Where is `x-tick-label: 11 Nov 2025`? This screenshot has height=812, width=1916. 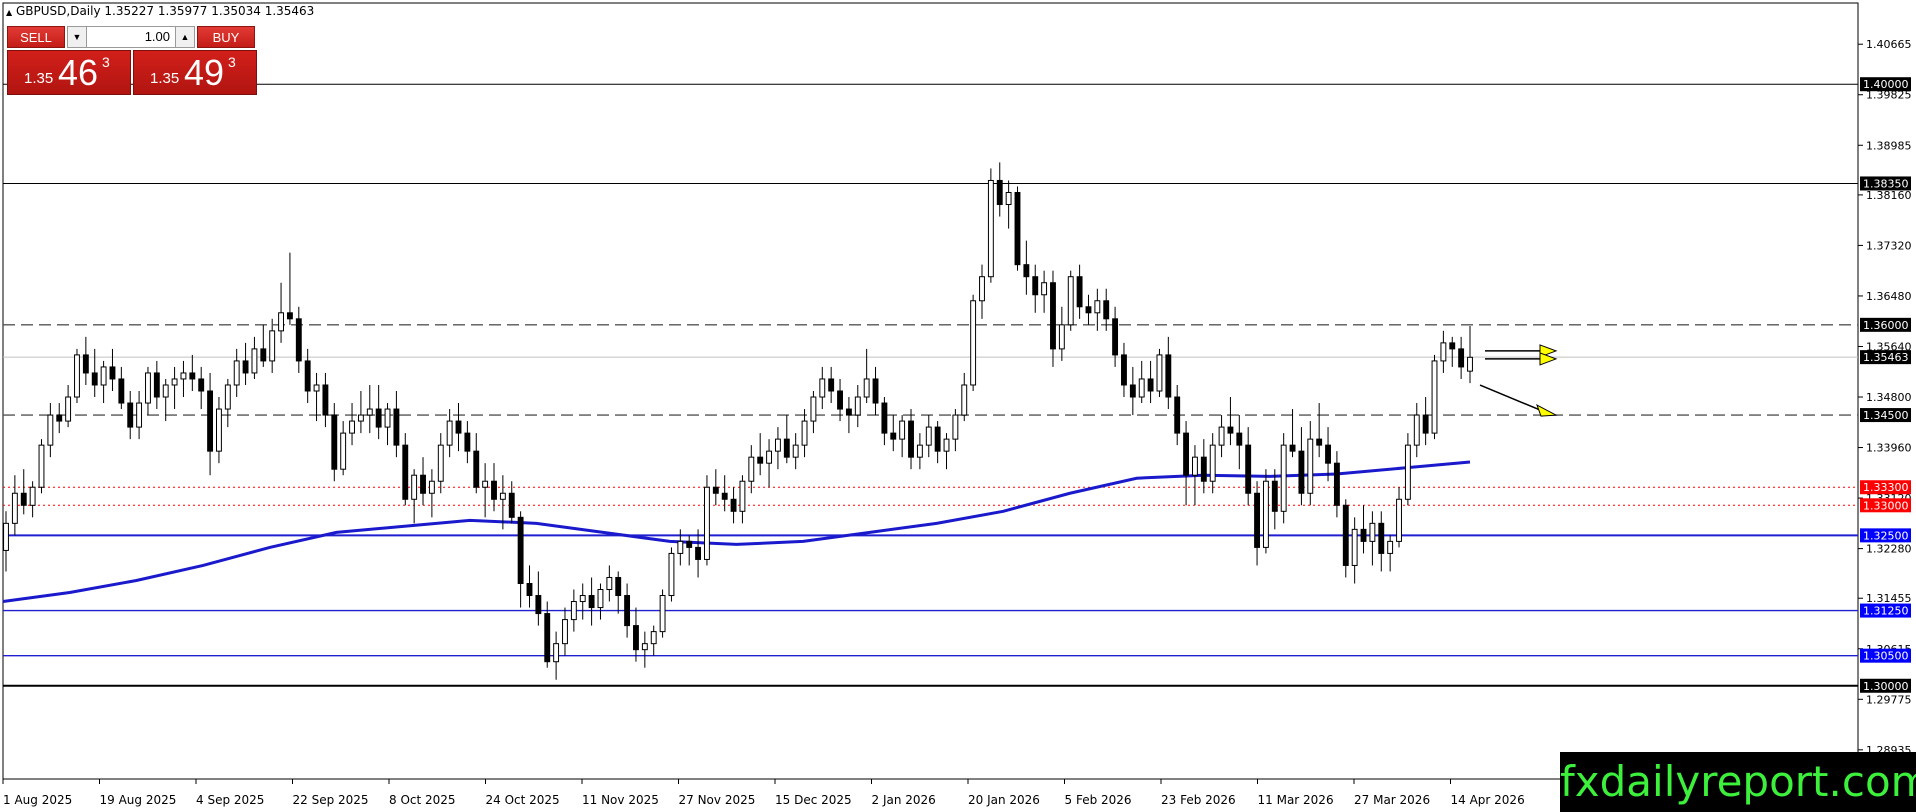 x-tick-label: 11 Nov 2025 is located at coordinates (620, 800).